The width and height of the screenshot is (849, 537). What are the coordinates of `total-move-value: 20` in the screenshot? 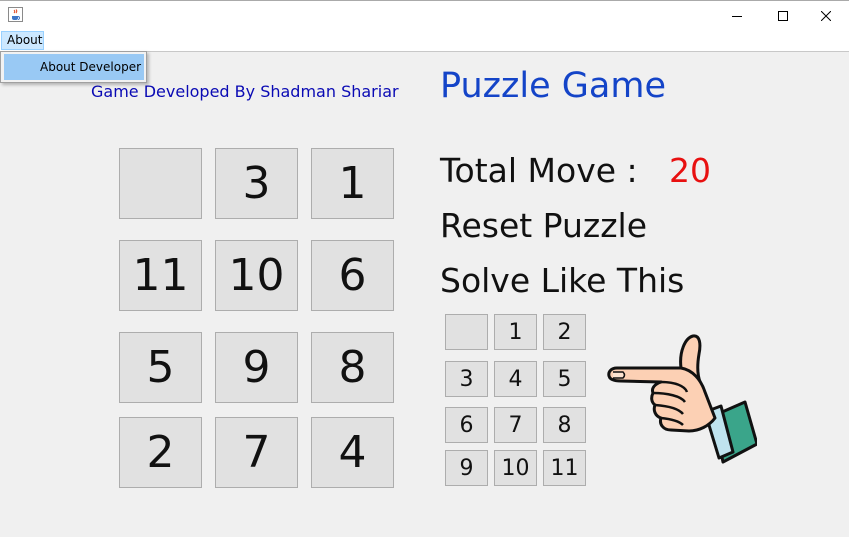 It's located at (690, 170).